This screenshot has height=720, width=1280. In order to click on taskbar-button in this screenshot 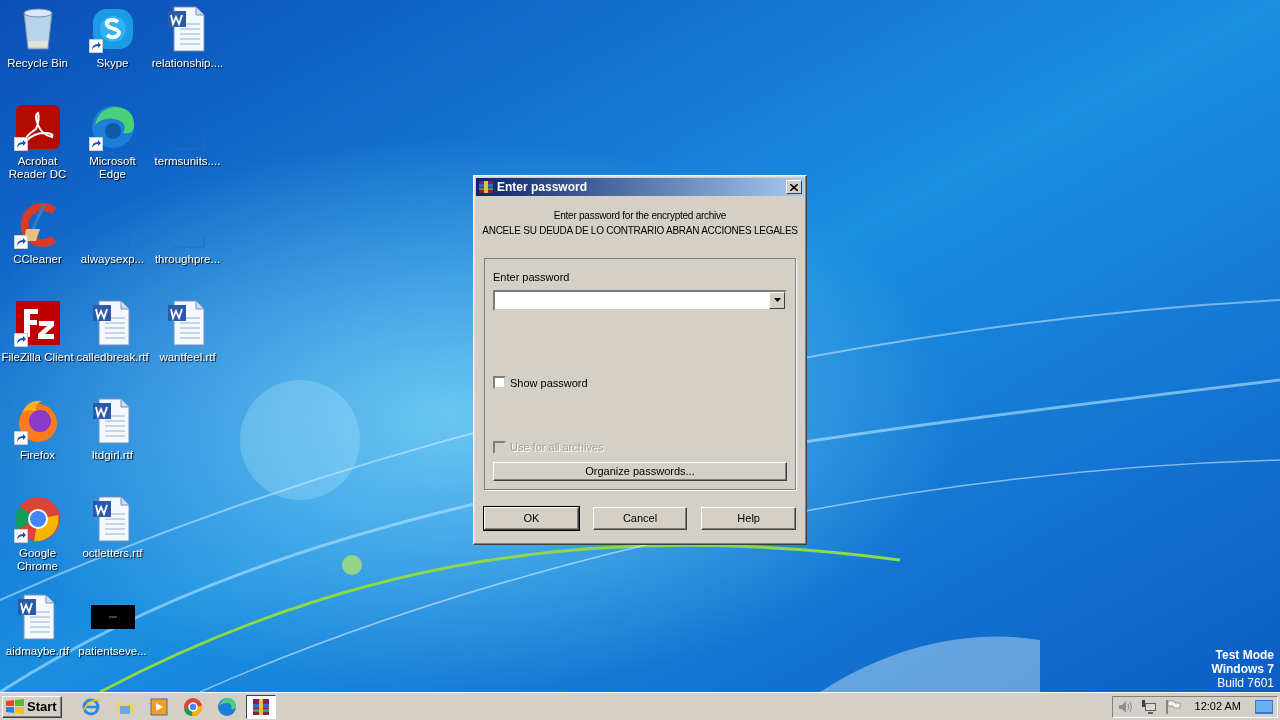, I will do `click(260, 706)`.